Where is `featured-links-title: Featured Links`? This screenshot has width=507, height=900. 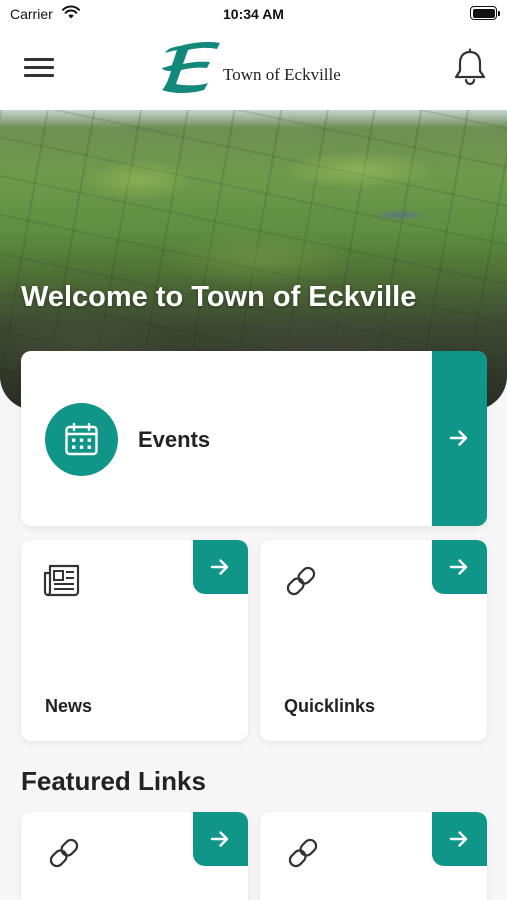 featured-links-title: Featured Links is located at coordinates (113, 781).